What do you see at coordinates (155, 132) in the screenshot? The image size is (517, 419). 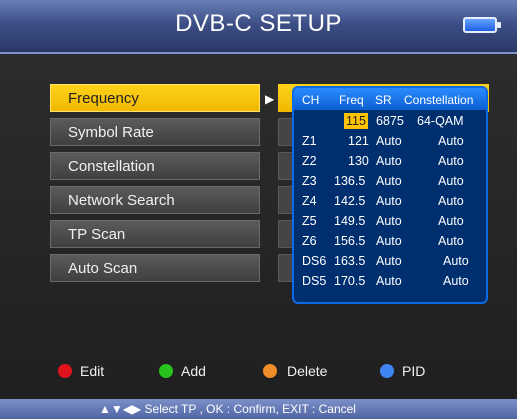 I see `menu-item-symbol-rate: Symbol Rate` at bounding box center [155, 132].